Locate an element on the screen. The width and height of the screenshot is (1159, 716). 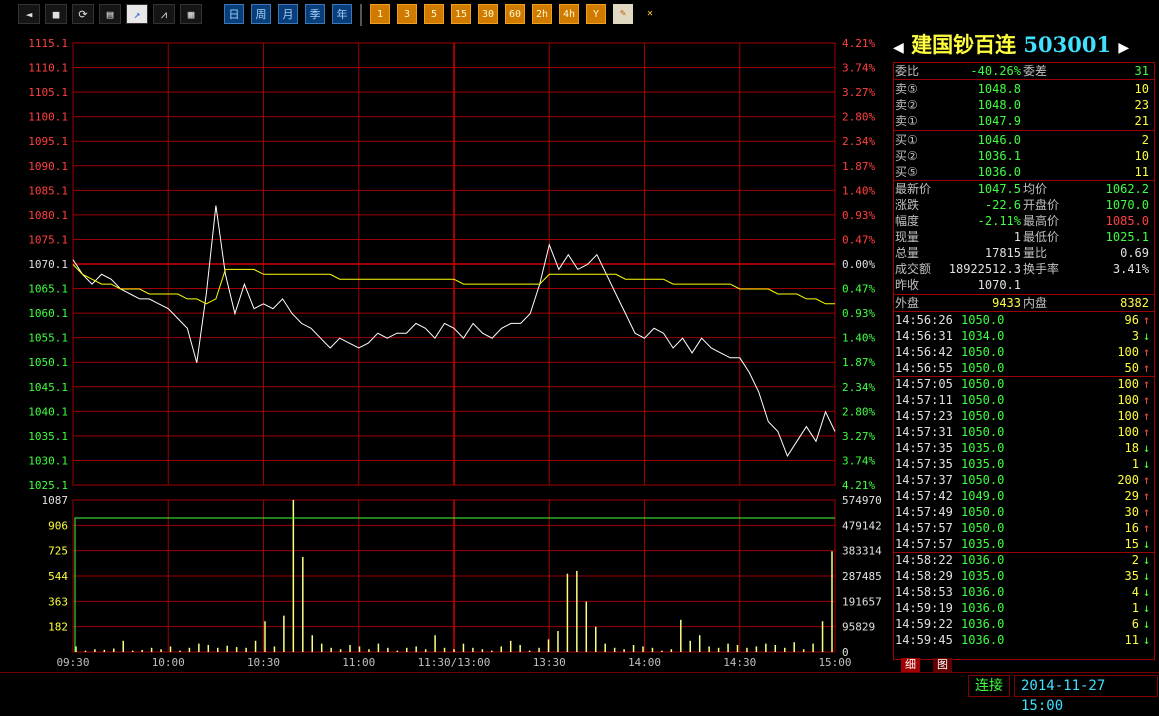
kline-icon: ⩘ is located at coordinates (164, 14).